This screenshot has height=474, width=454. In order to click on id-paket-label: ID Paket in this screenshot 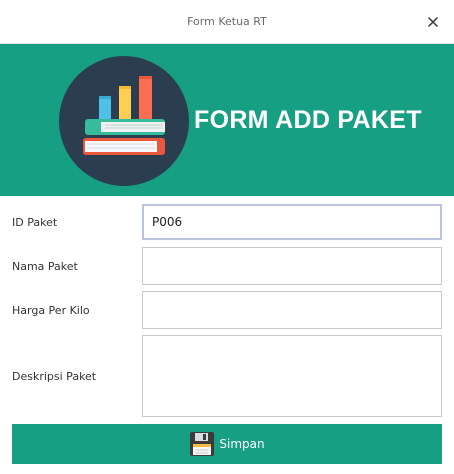, I will do `click(35, 222)`.